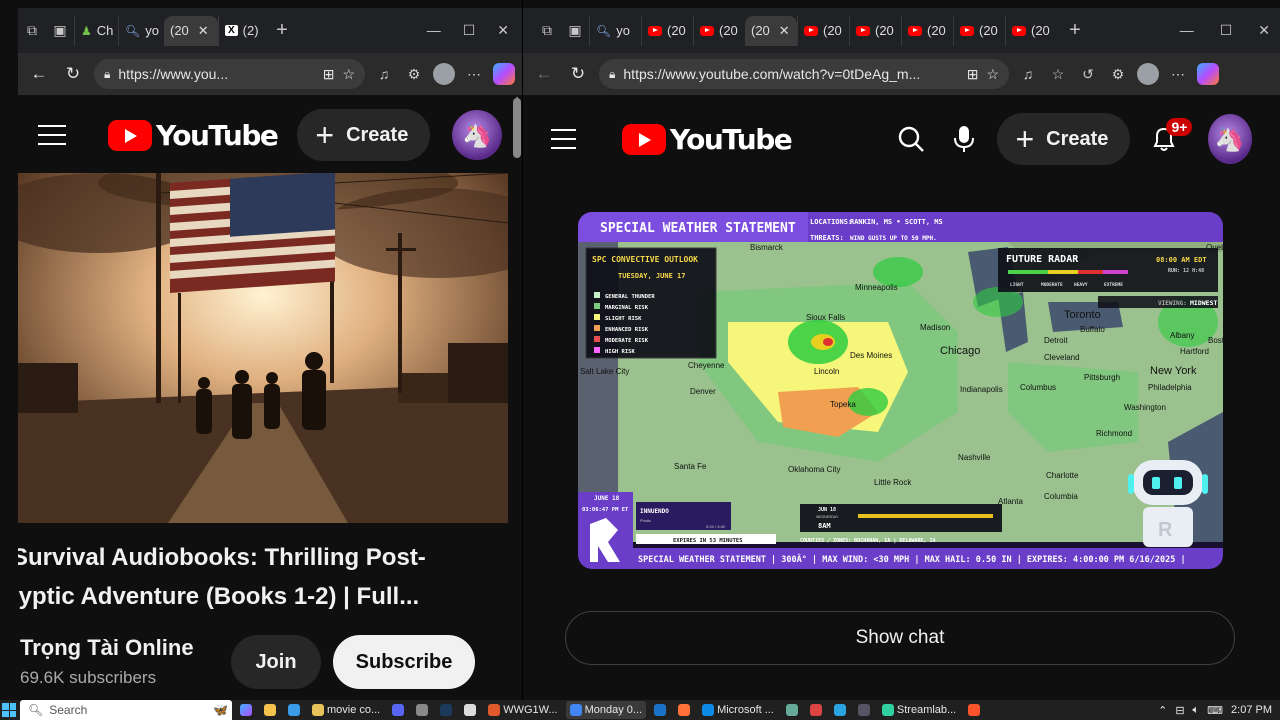 The height and width of the screenshot is (720, 1280). What do you see at coordinates (716, 526) in the screenshot?
I see `wx-music-time: 0:24 / 3:40` at bounding box center [716, 526].